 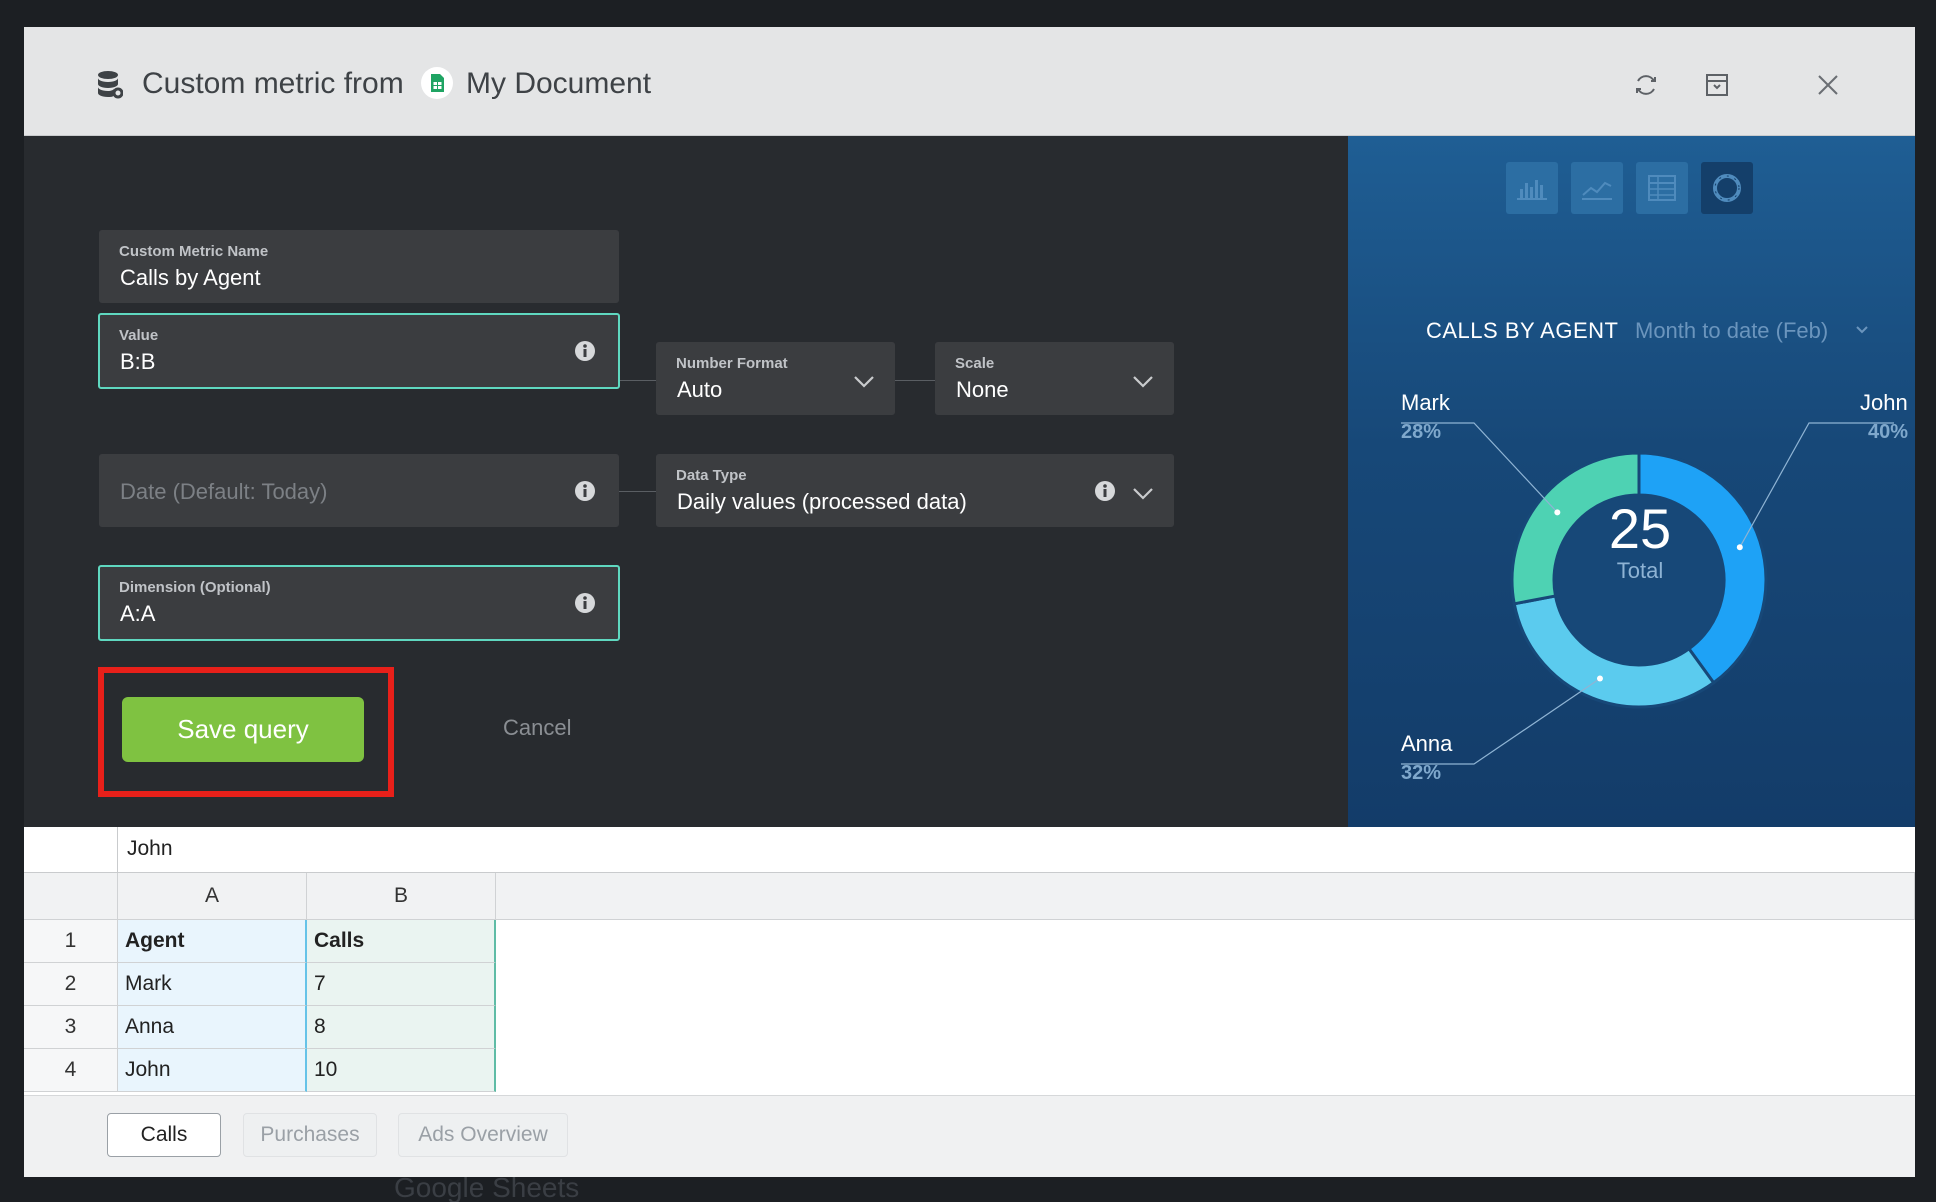 What do you see at coordinates (194, 251) in the screenshot?
I see `metric-name-label: Custom Metric Name` at bounding box center [194, 251].